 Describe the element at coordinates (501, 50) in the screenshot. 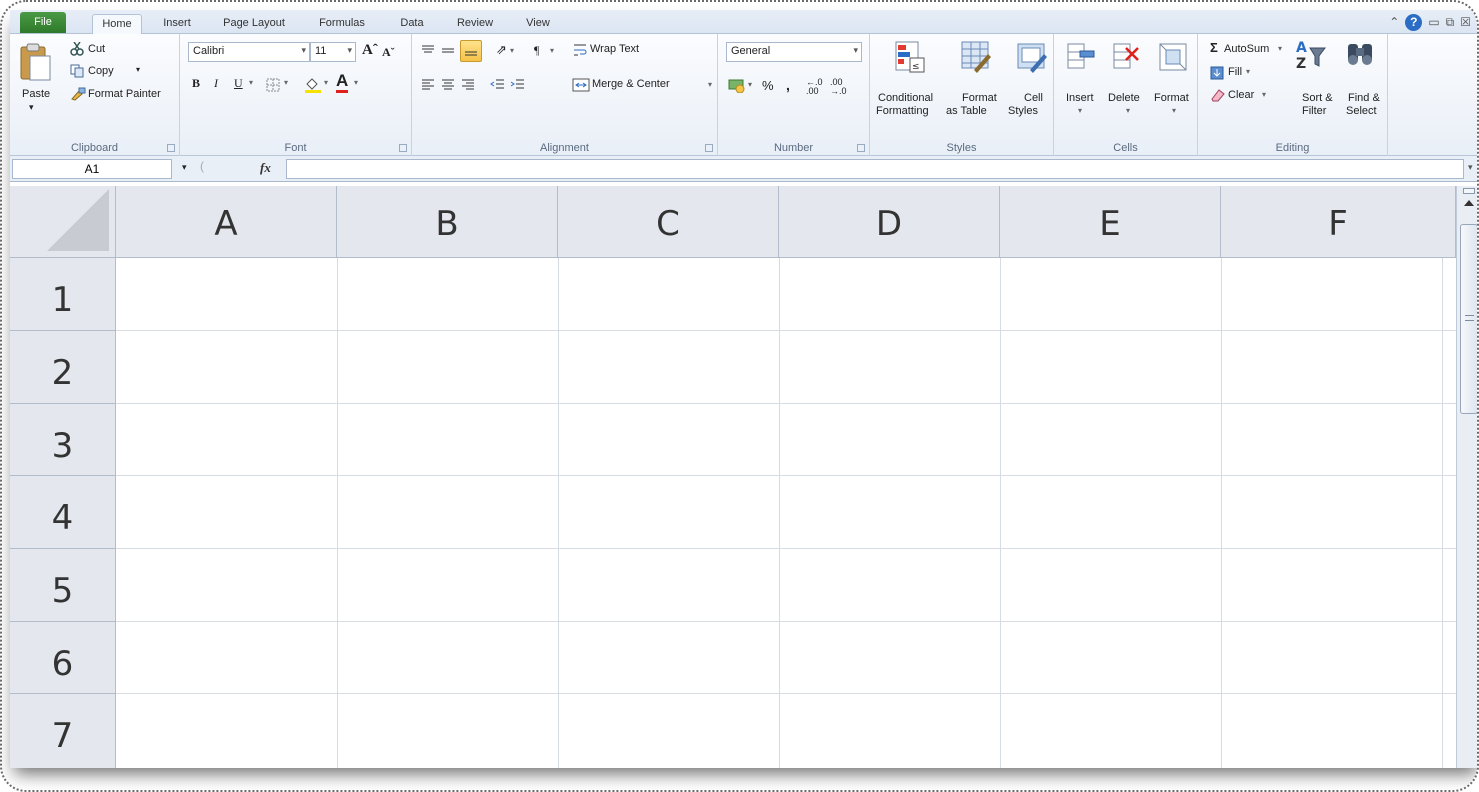

I see `orientation-icon: ⇗` at that location.